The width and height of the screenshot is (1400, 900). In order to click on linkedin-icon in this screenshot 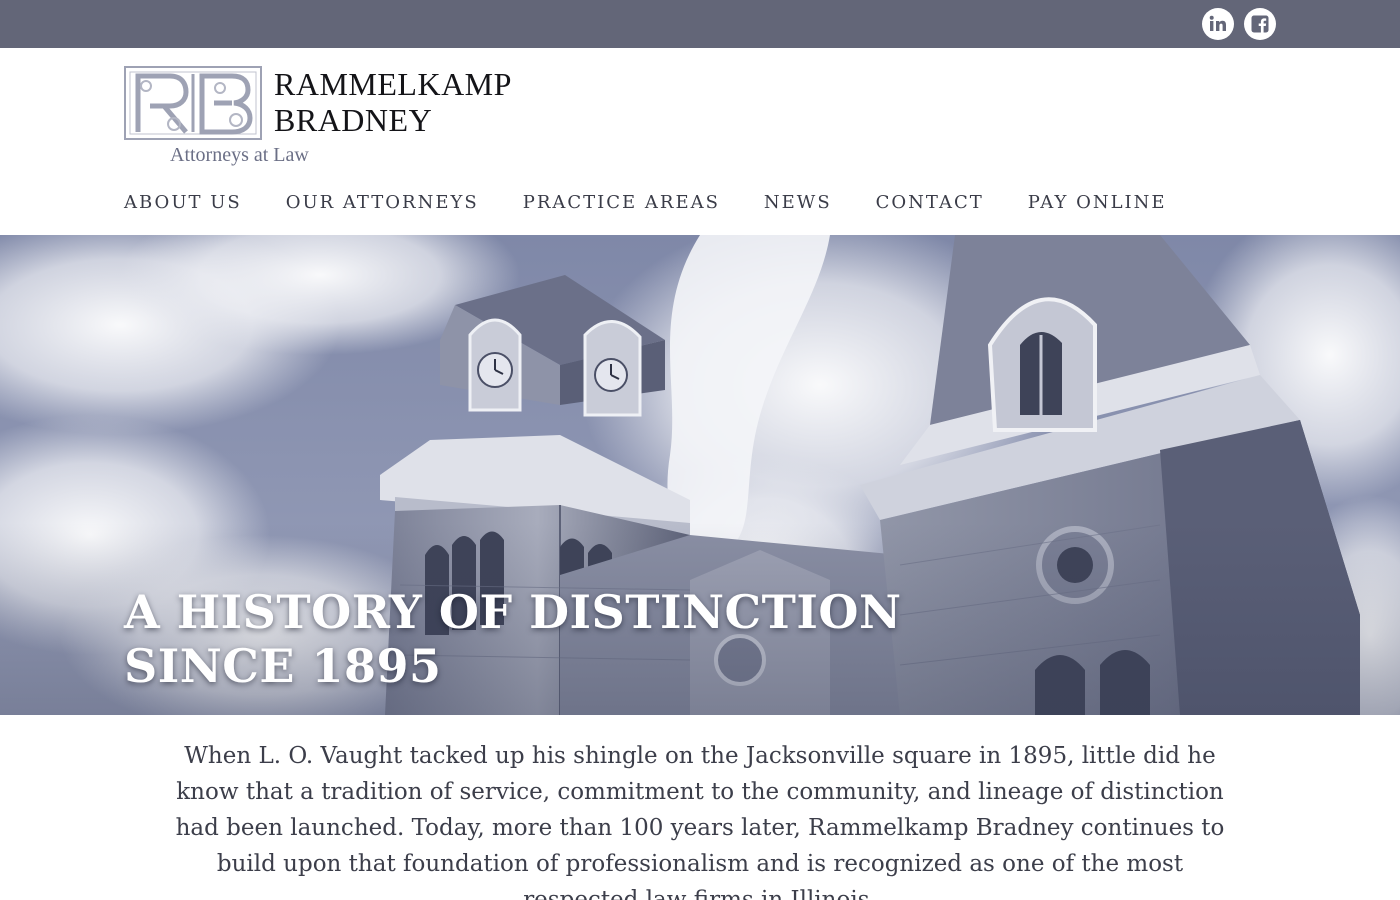, I will do `click(1218, 24)`.